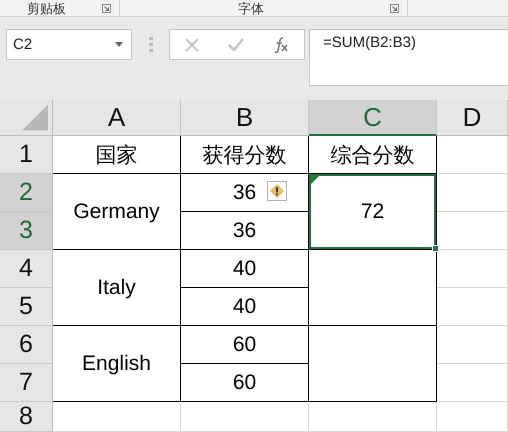 Image resolution: width=508 pixels, height=432 pixels. What do you see at coordinates (472, 118) in the screenshot?
I see `column-header: D` at bounding box center [472, 118].